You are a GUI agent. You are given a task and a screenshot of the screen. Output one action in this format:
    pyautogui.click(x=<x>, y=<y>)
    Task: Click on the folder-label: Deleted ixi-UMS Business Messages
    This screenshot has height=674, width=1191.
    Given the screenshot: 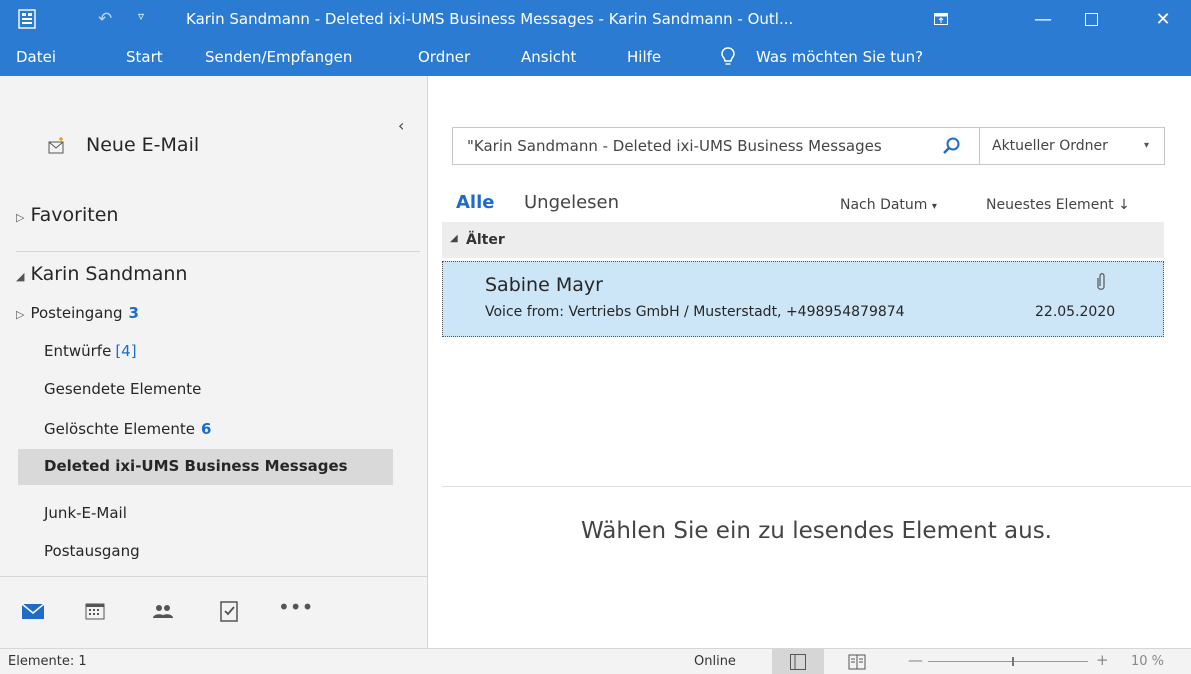 What is the action you would take?
    pyautogui.click(x=196, y=466)
    